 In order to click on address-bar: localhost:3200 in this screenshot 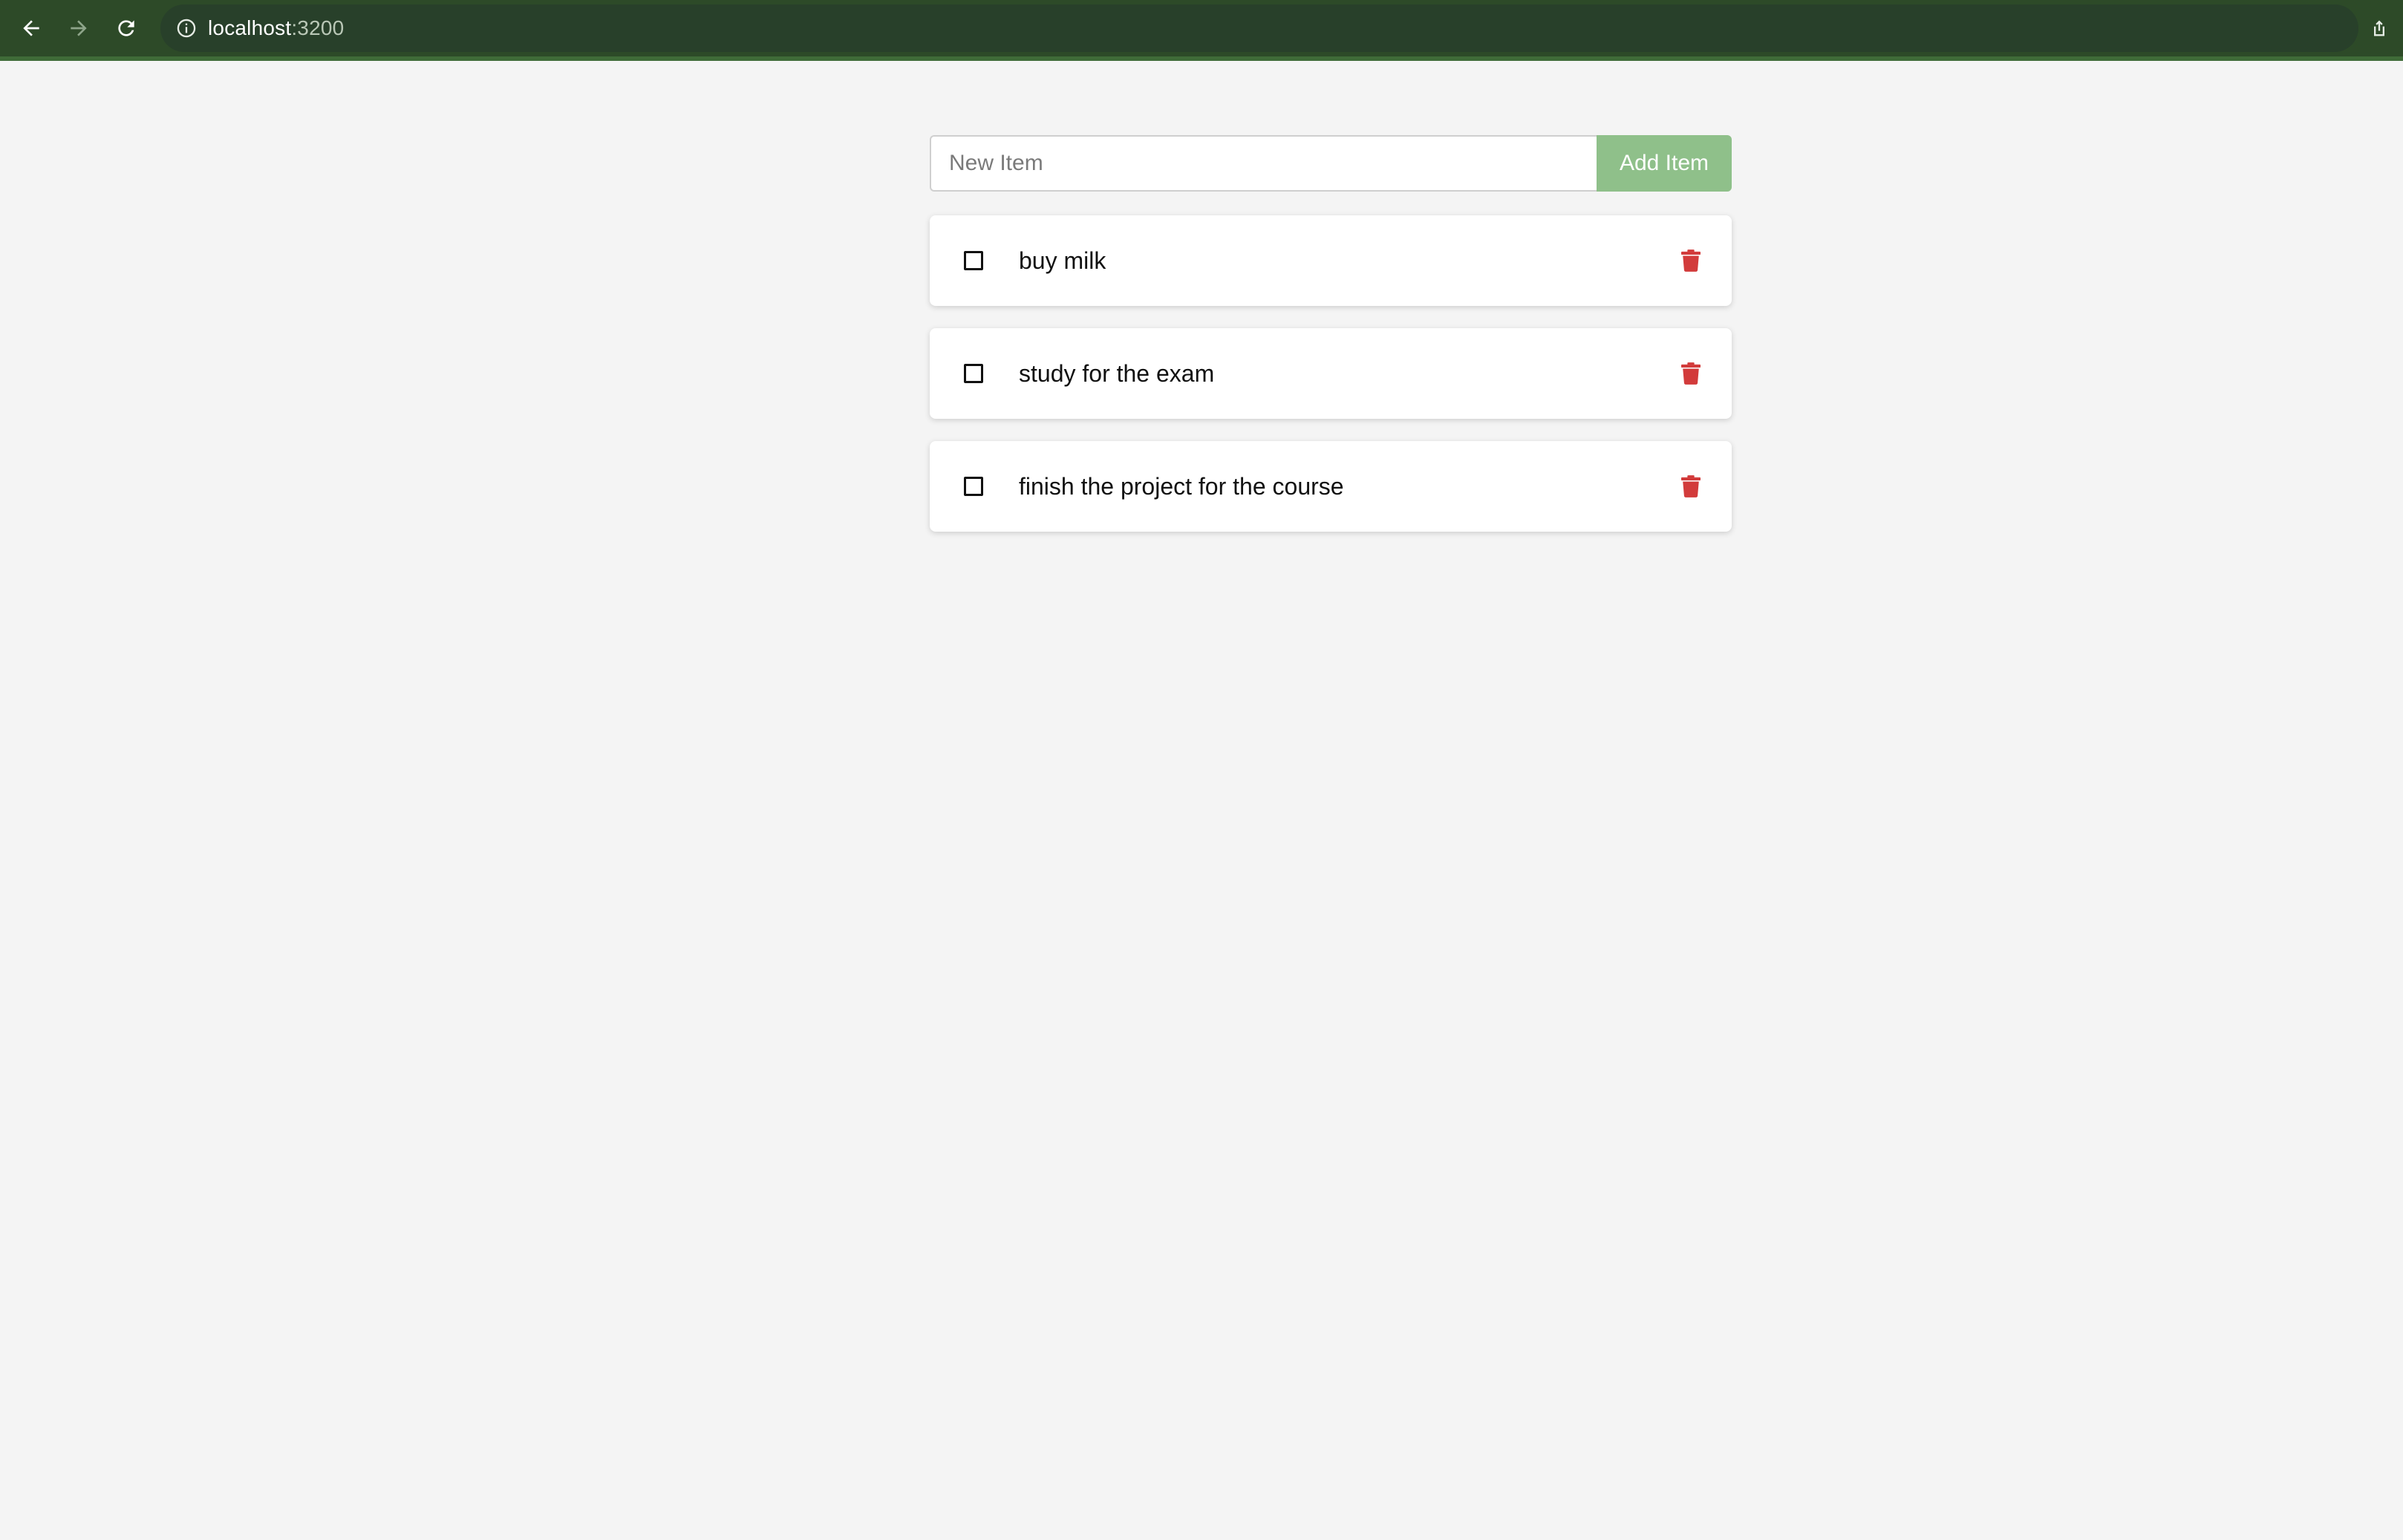, I will do `click(1259, 28)`.